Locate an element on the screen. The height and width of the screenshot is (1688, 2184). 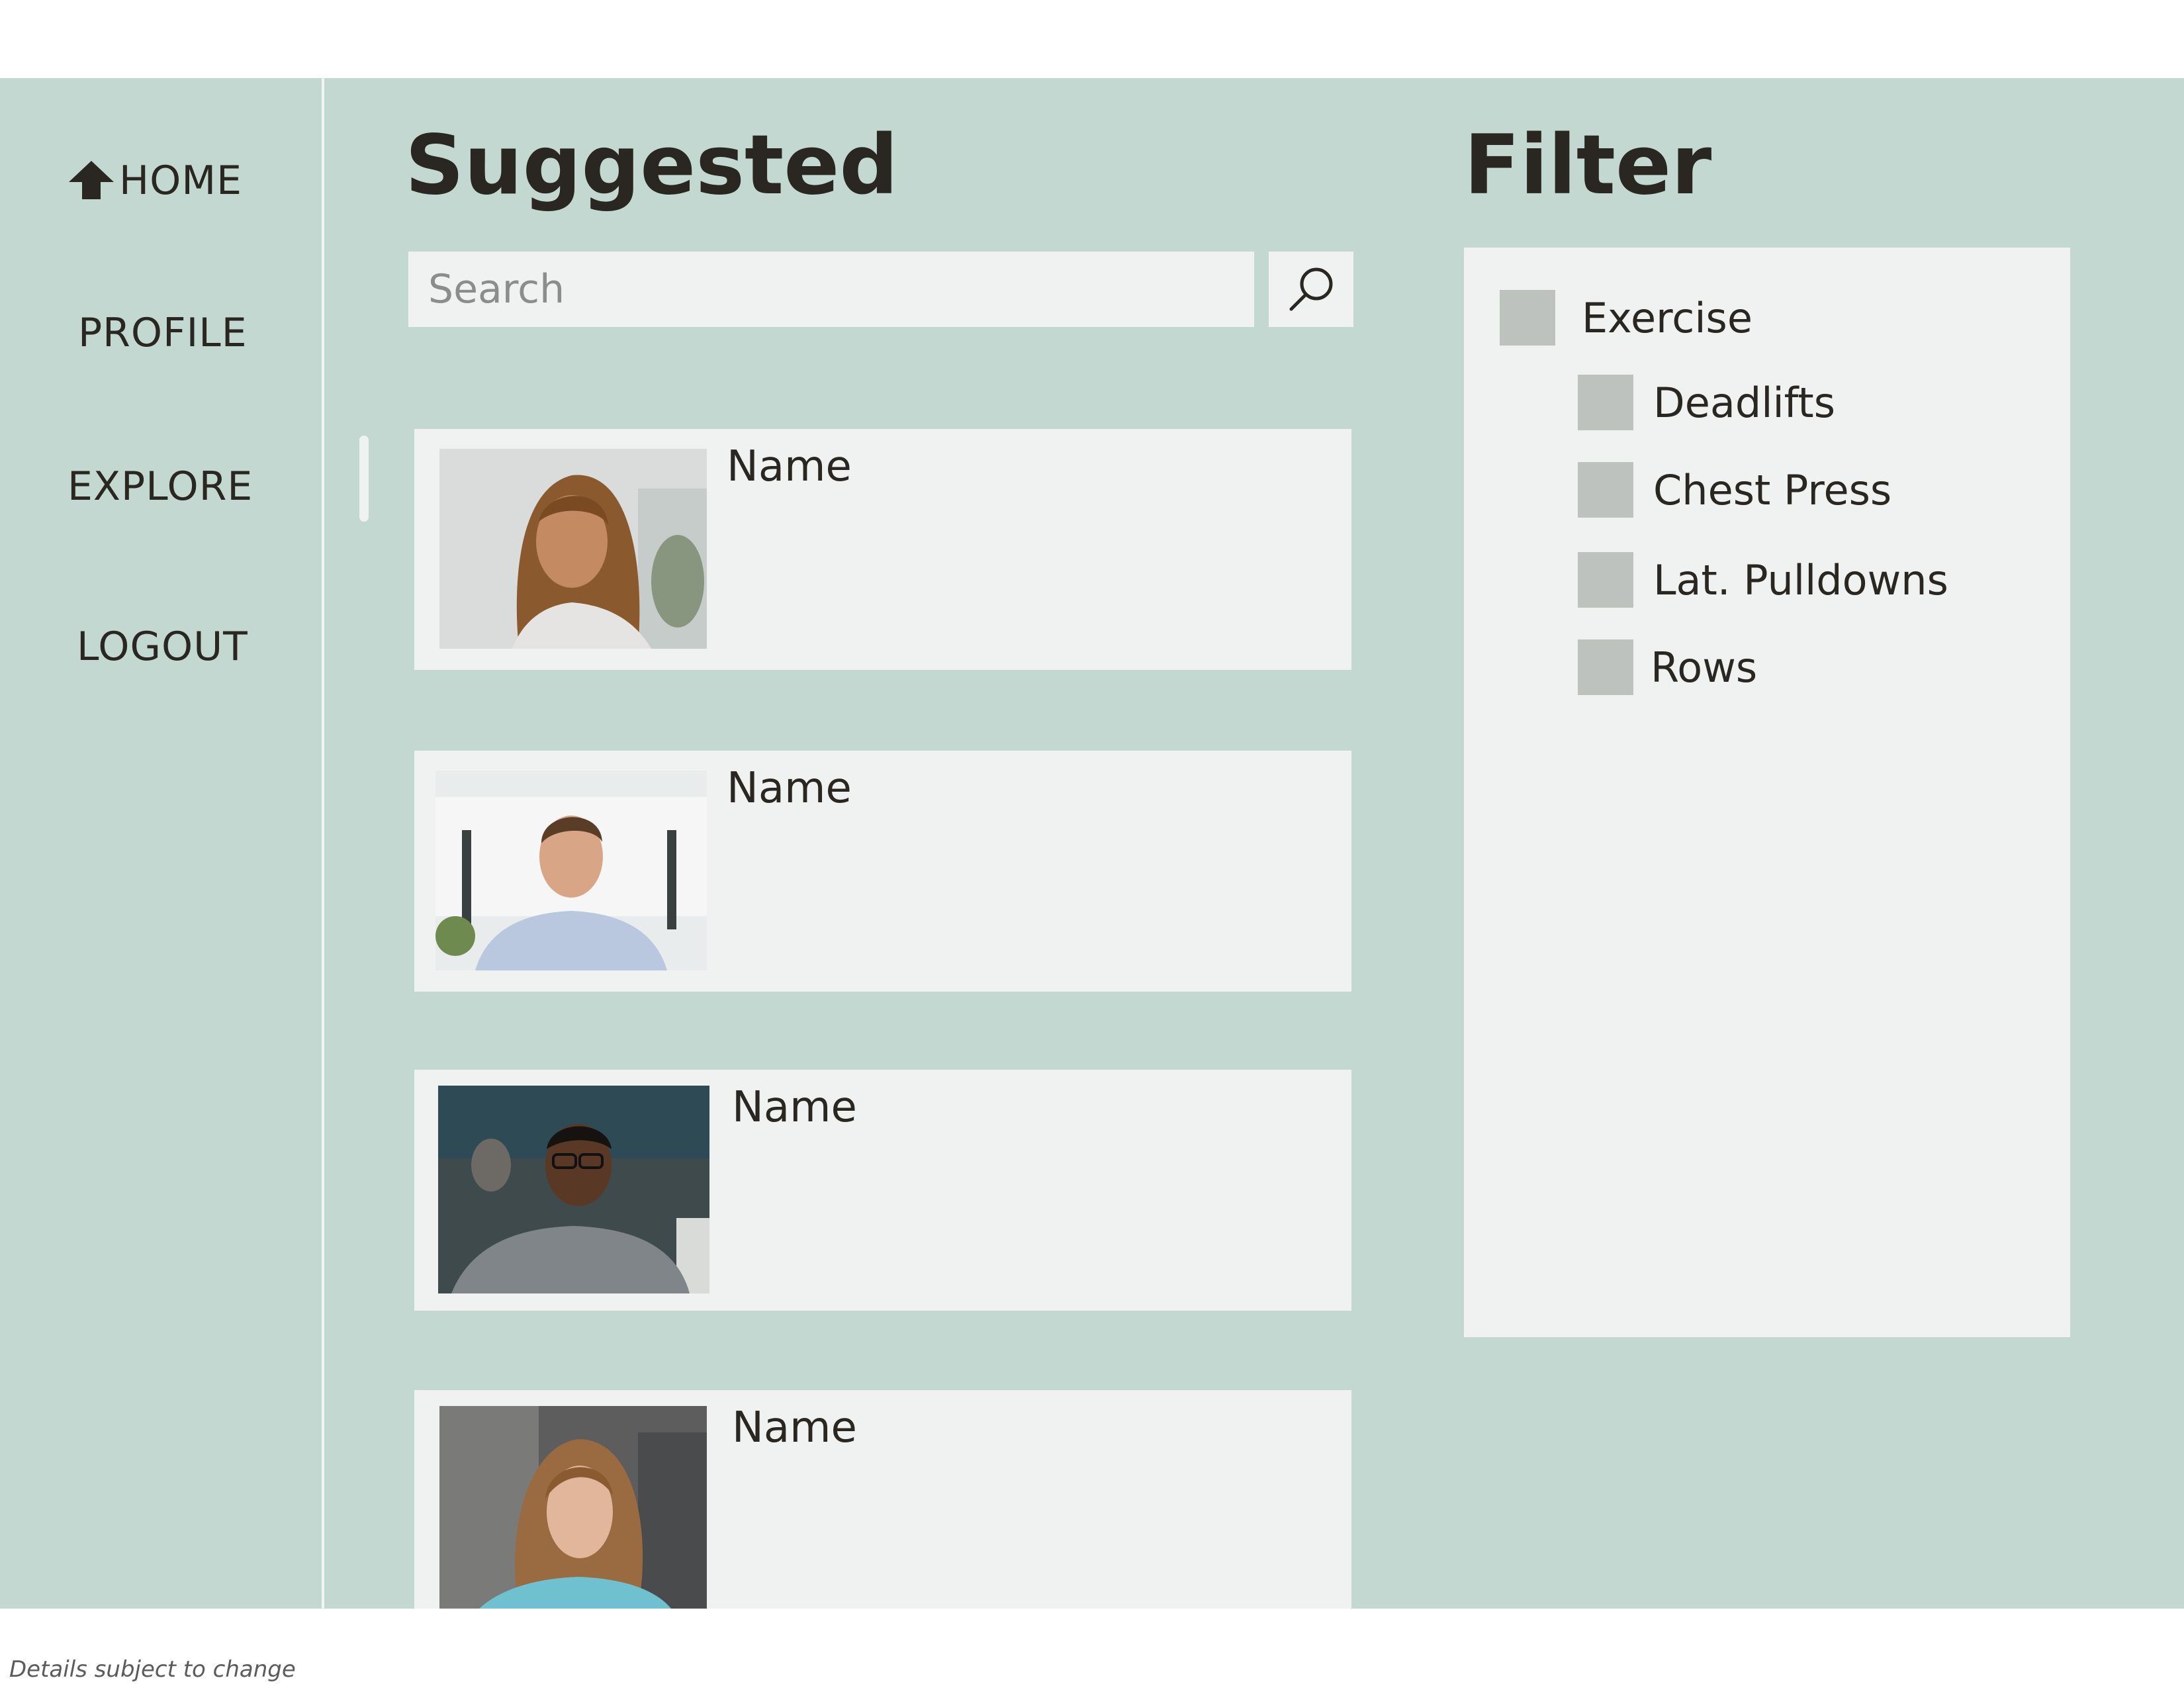
nav-logout: LOGOUT is located at coordinates (162, 647).